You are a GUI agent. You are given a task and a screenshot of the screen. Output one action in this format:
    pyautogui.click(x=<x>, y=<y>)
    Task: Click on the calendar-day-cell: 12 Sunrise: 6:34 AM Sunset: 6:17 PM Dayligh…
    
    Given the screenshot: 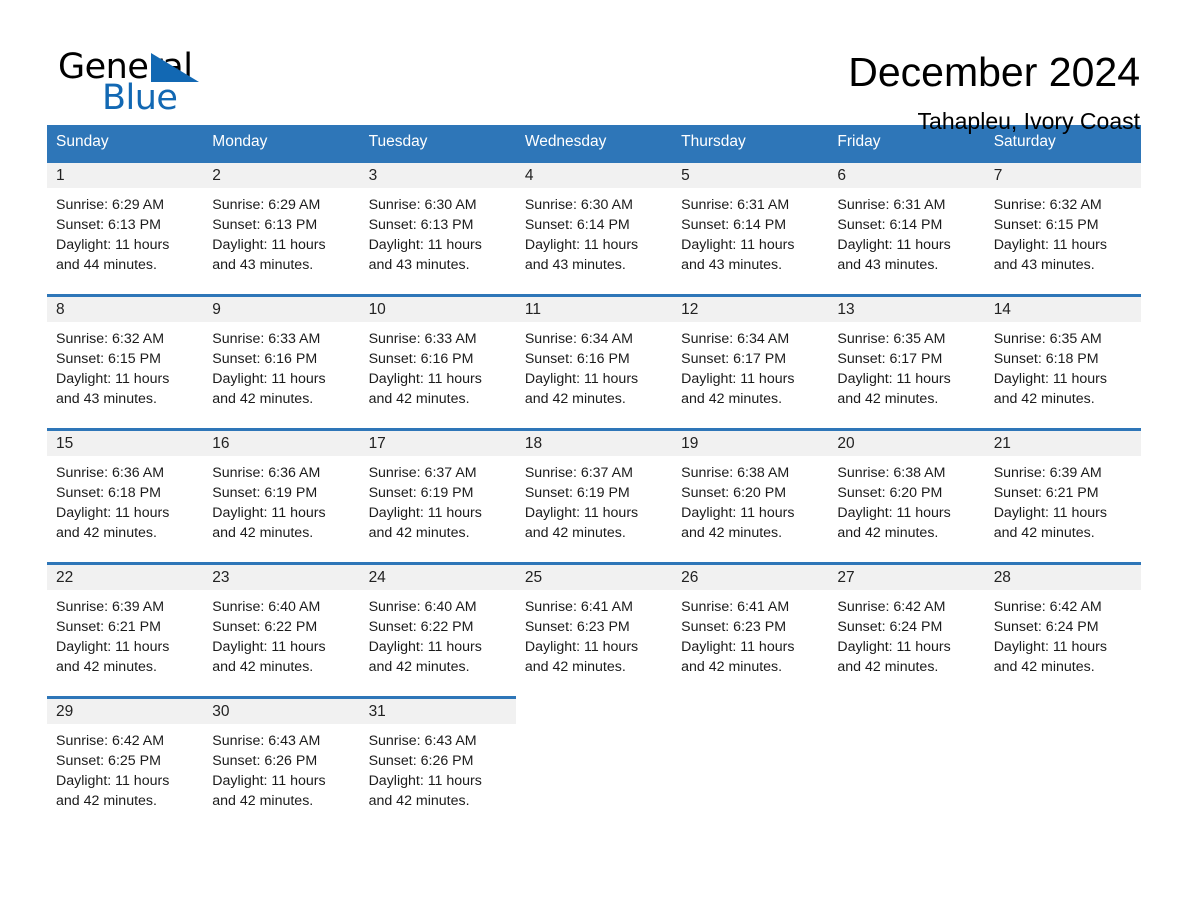 What is the action you would take?
    pyautogui.click(x=750, y=361)
    